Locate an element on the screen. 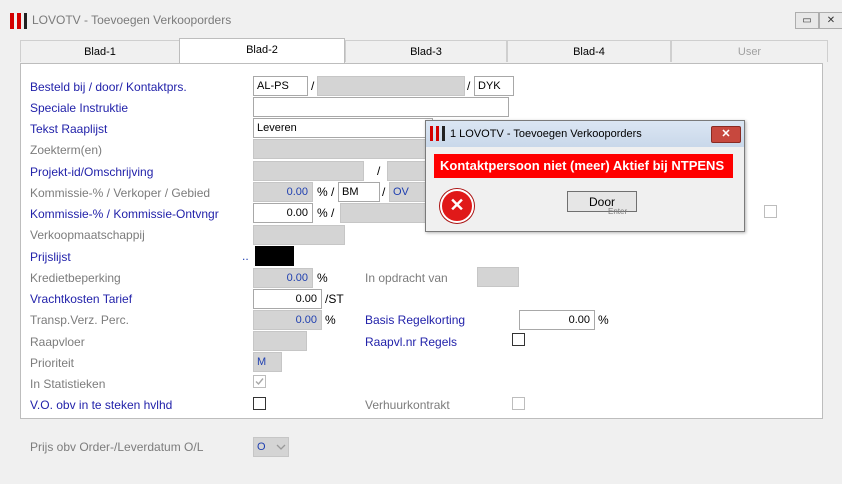 The height and width of the screenshot is (484, 842). prijslijst-label: Prijslijst is located at coordinates (50, 257).